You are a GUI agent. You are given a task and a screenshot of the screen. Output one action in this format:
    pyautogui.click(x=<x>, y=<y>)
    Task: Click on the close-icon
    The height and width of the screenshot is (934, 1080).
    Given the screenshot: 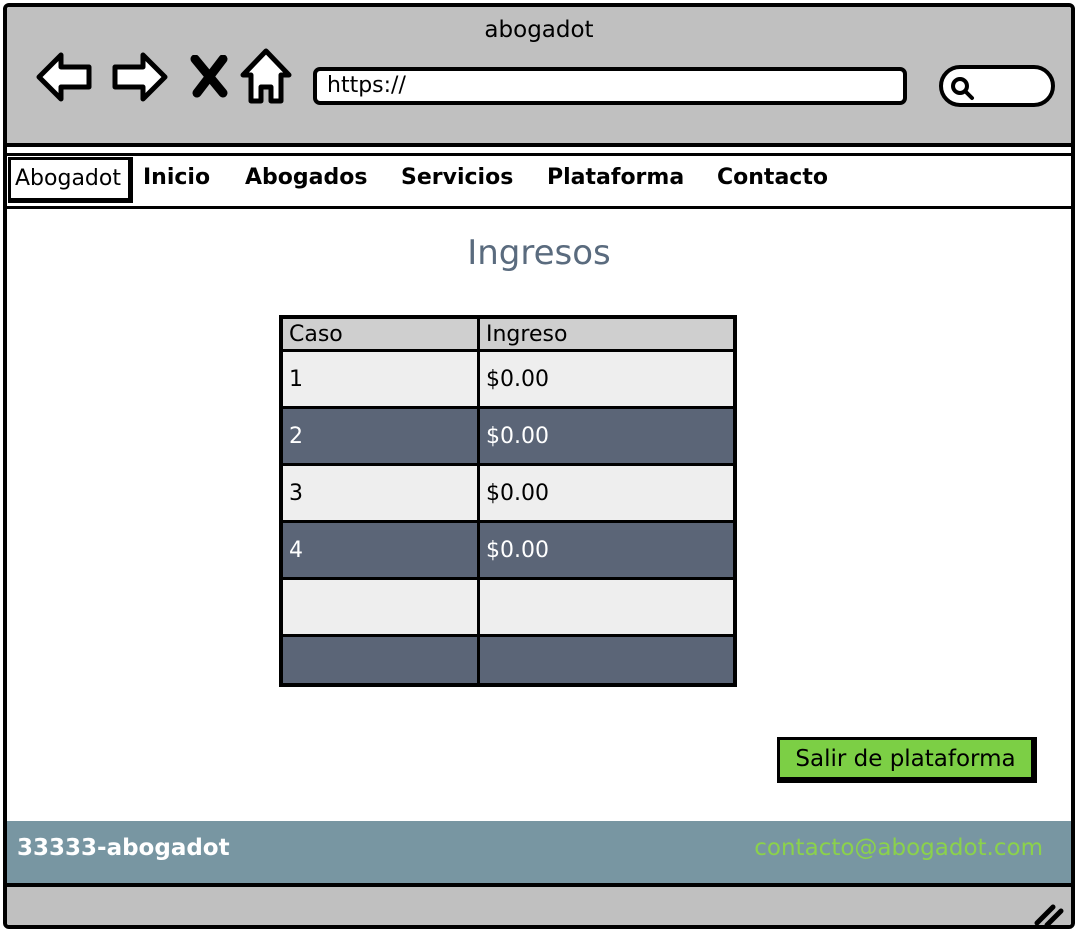 What is the action you would take?
    pyautogui.click(x=209, y=77)
    